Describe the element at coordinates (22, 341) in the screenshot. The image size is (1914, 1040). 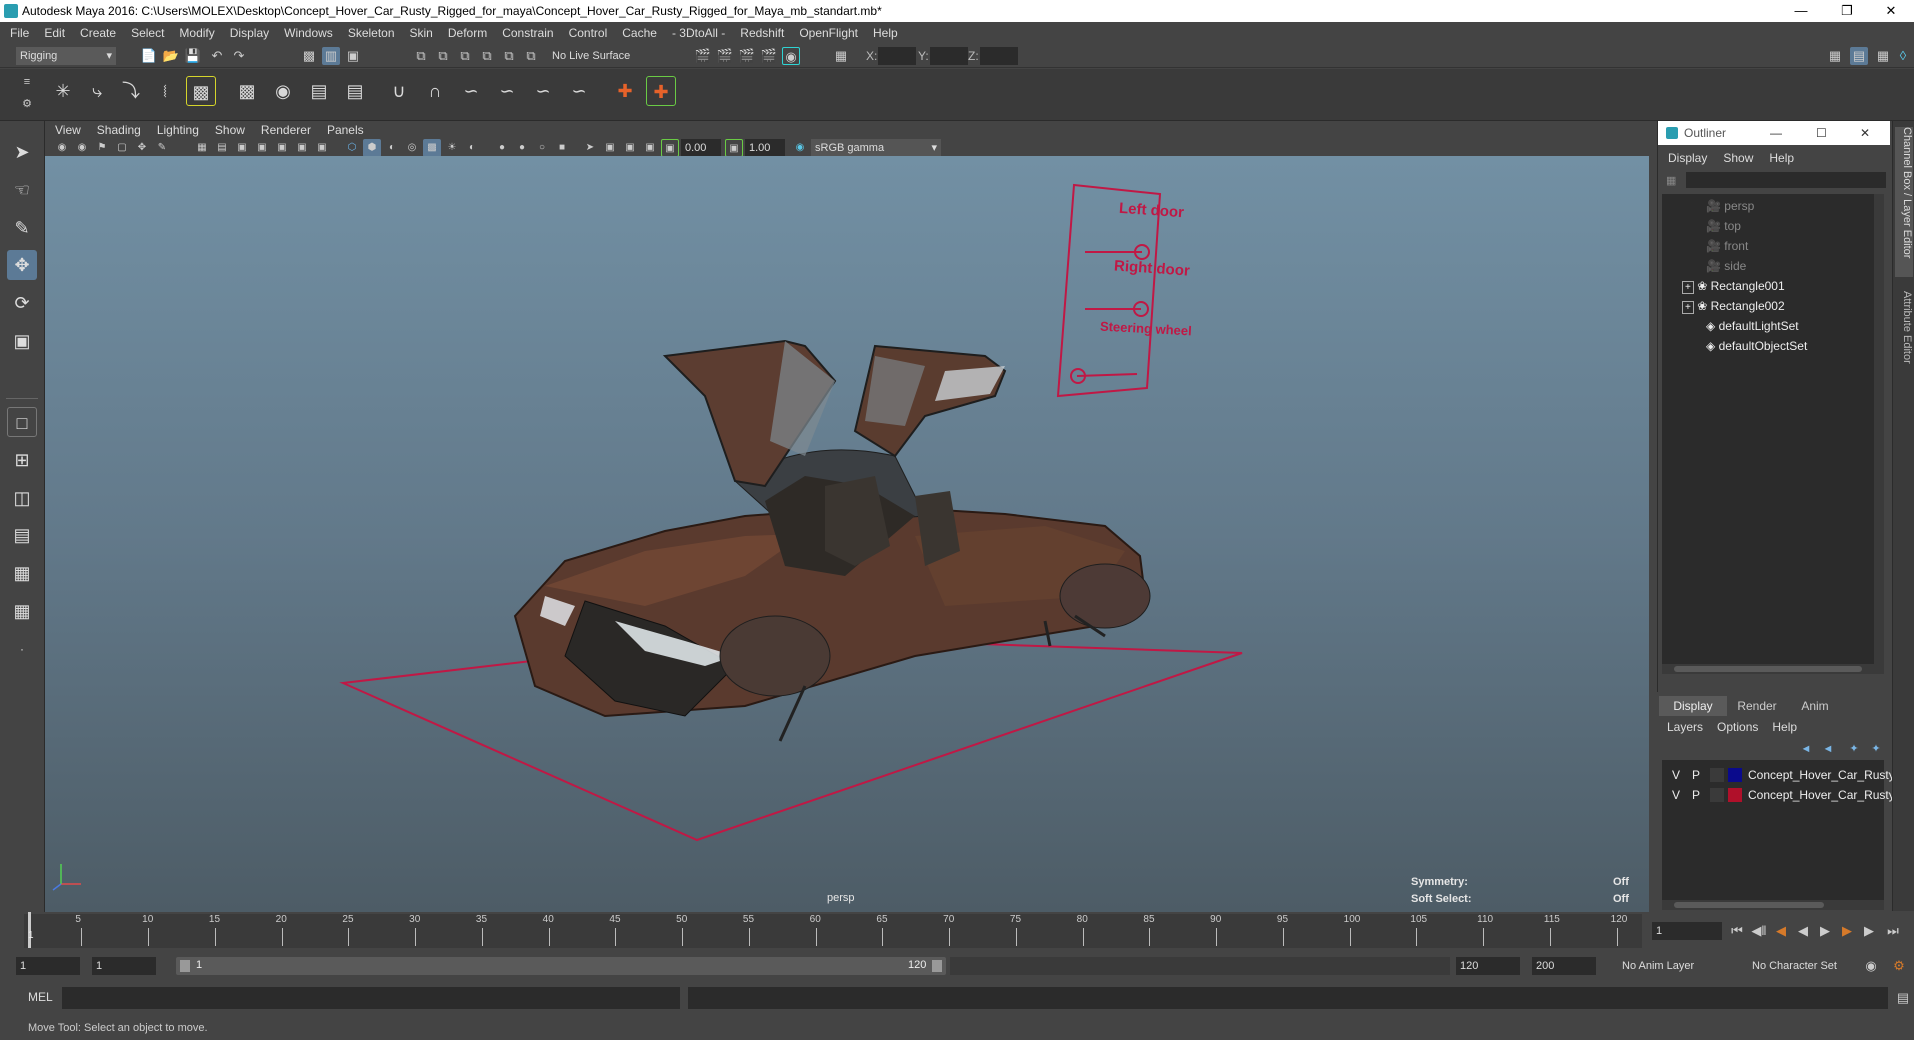
I see `scale-tool-icon: ▣` at that location.